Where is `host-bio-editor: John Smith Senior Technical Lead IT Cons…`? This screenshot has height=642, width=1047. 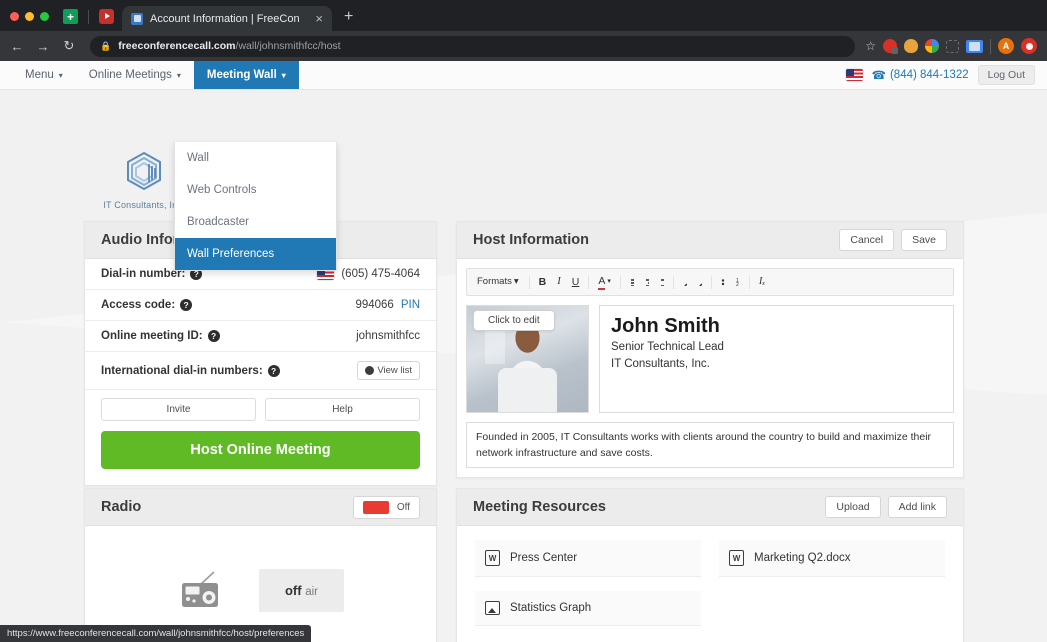
host-bio-editor: John Smith Senior Technical Lead IT Cons… is located at coordinates (776, 359).